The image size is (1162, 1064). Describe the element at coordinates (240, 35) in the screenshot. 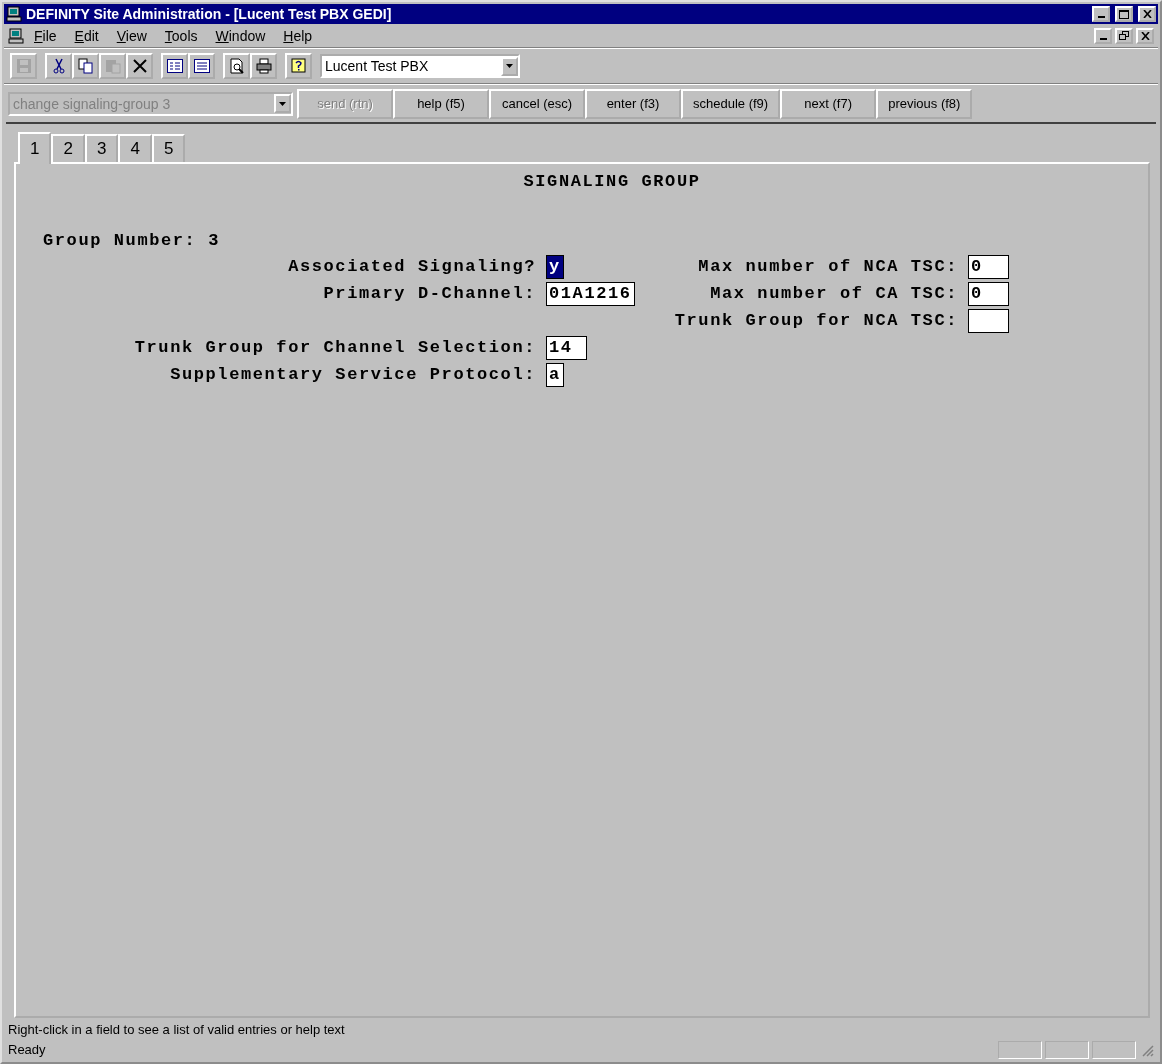

I see `menu-item: Window` at that location.